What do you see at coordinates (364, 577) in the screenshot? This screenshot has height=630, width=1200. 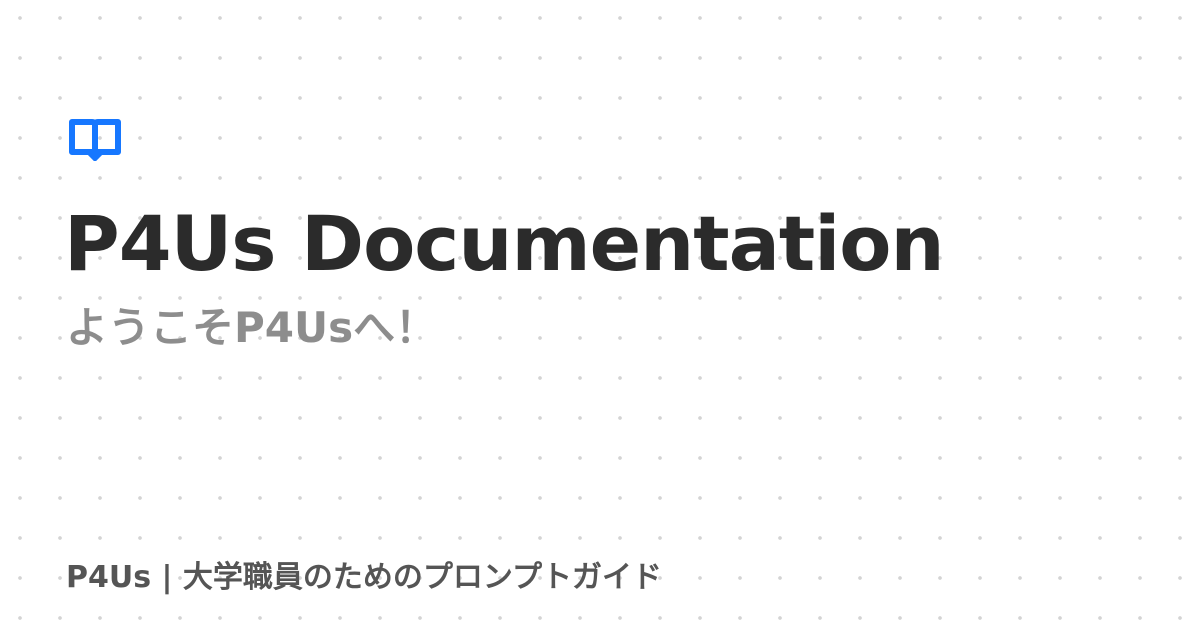 I see `site-footer-tagline: P4Us | 大学職員のためのプロンプトガイド` at bounding box center [364, 577].